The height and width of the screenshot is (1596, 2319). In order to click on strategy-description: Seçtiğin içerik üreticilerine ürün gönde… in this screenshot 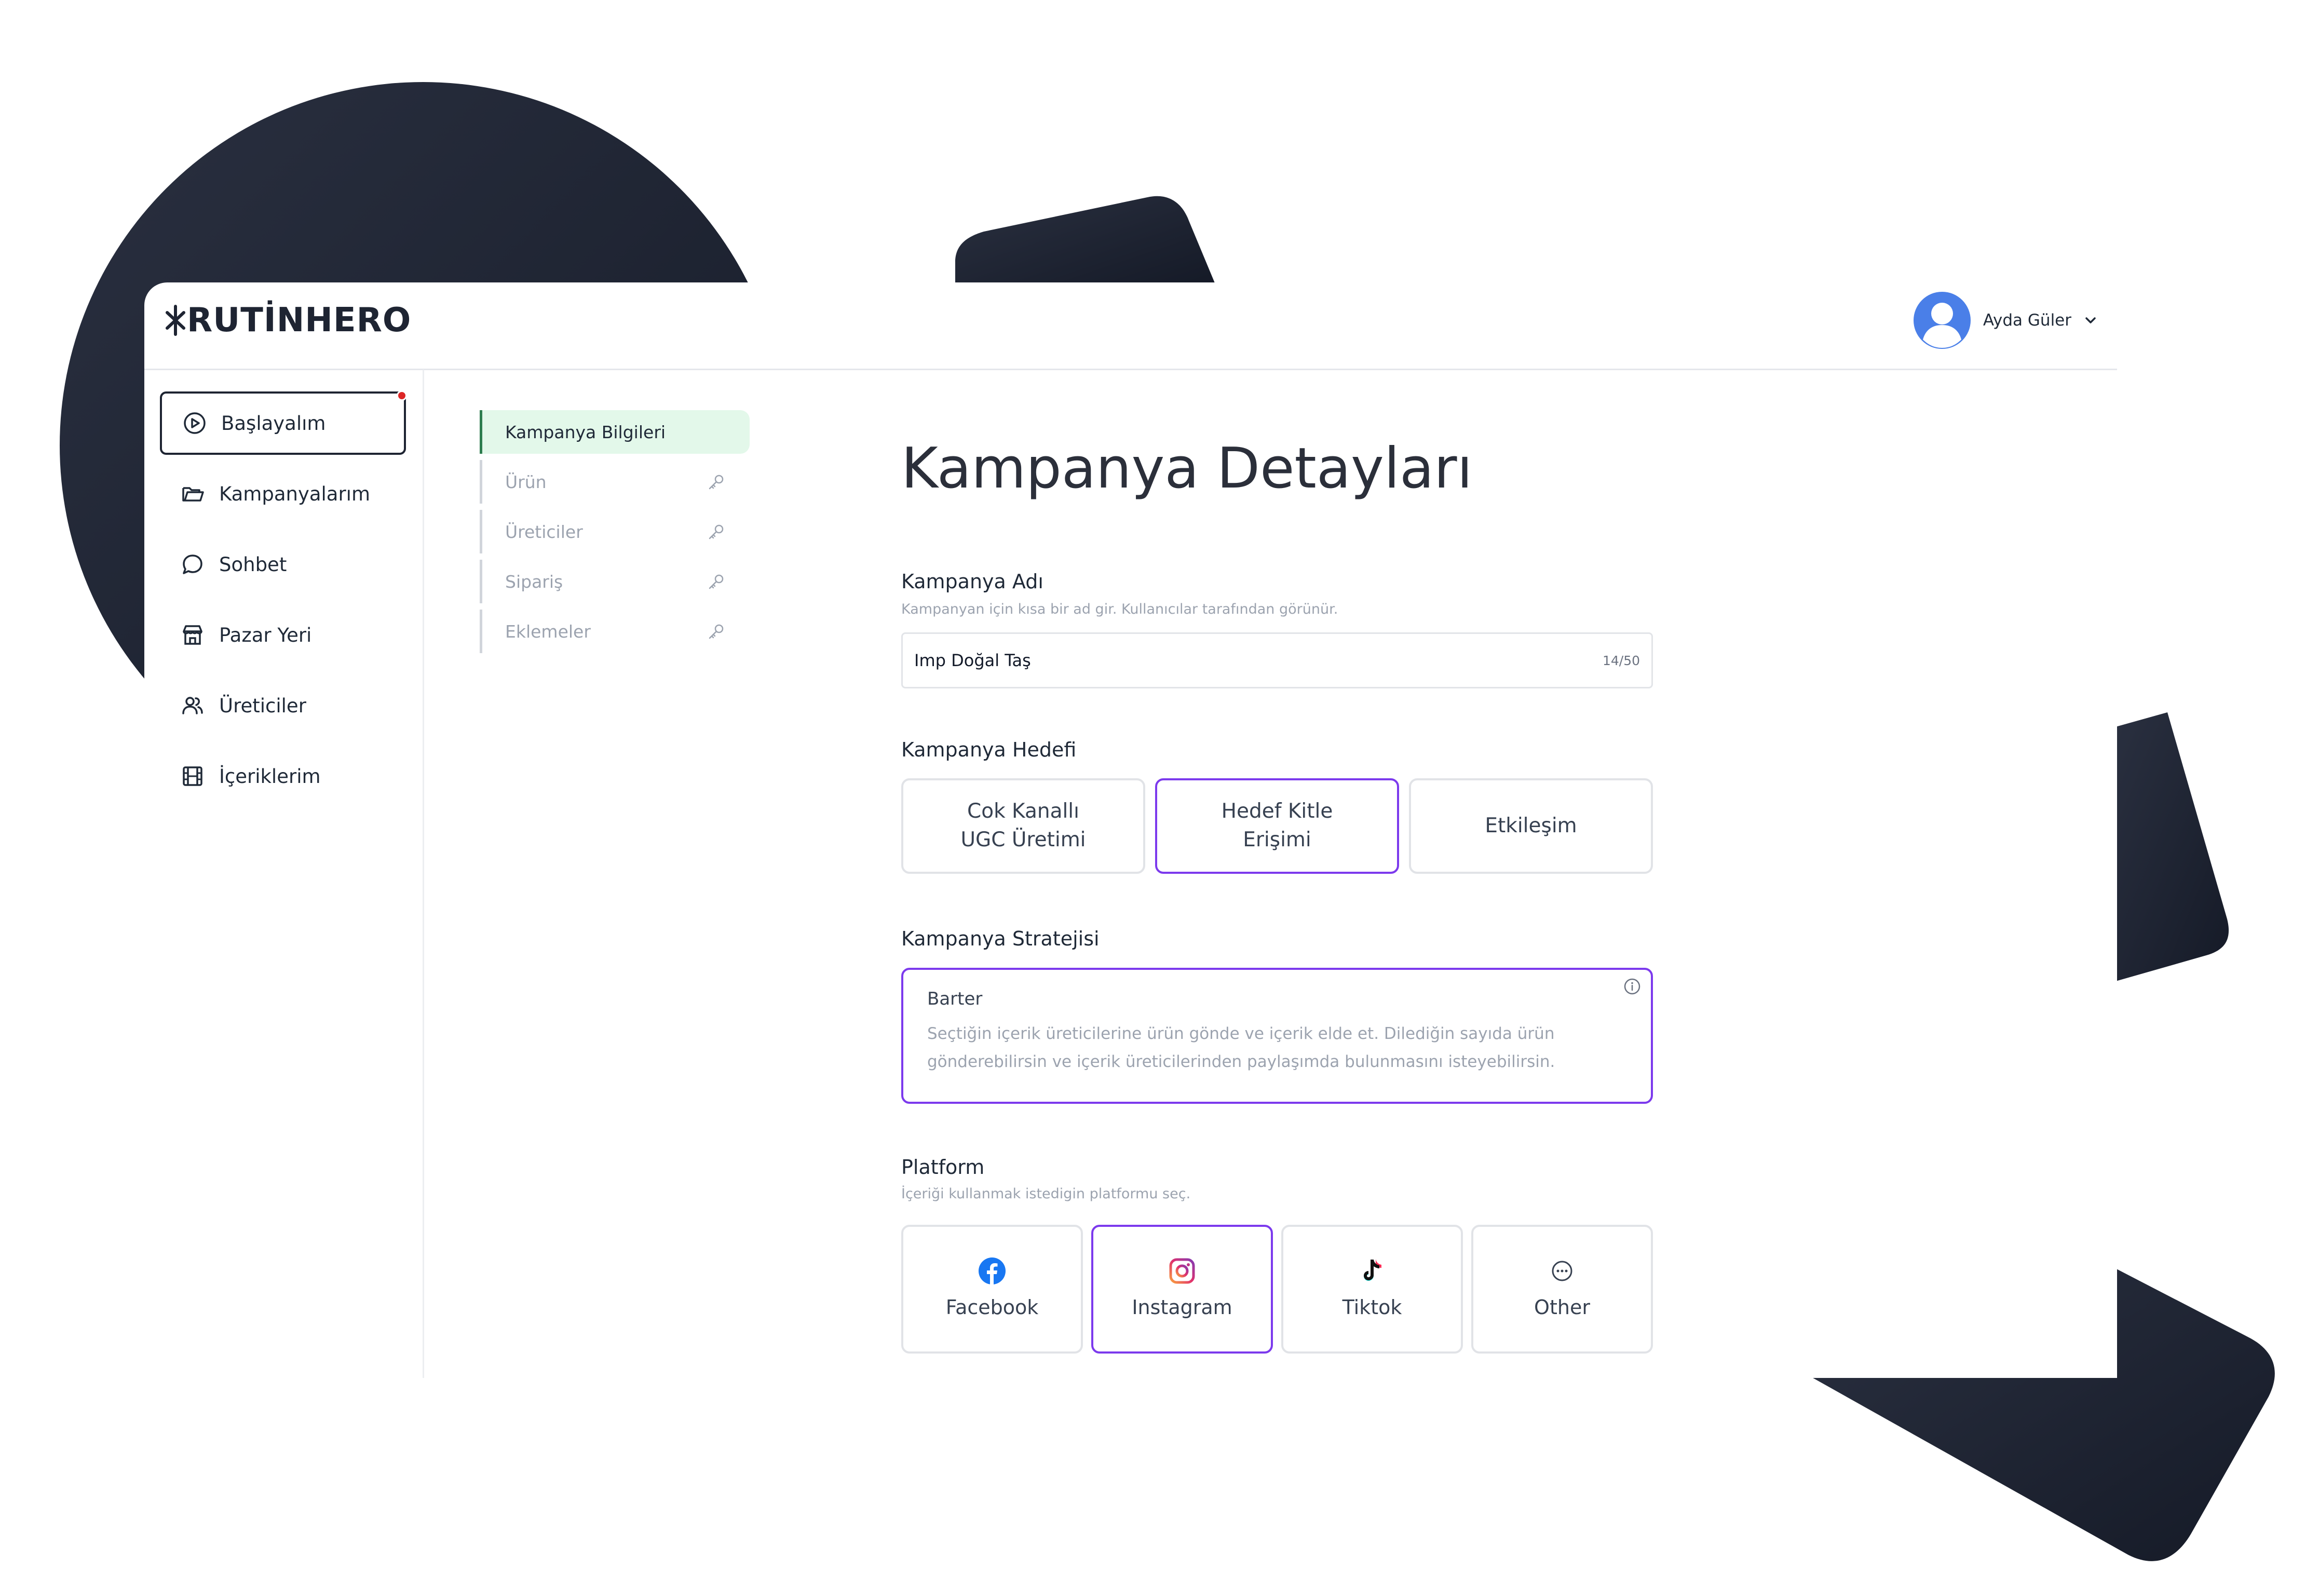, I will do `click(1241, 1048)`.